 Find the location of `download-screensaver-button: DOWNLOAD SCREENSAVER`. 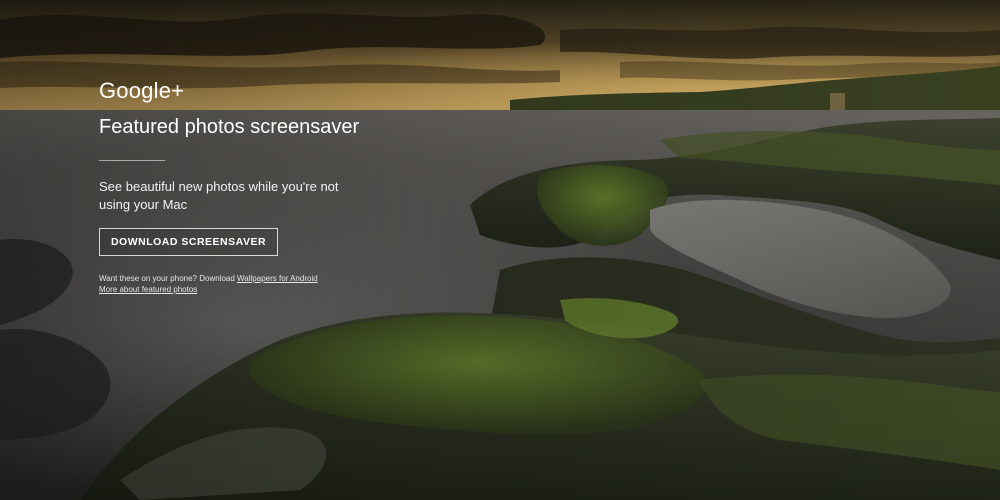

download-screensaver-button: DOWNLOAD SCREENSAVER is located at coordinates (188, 242).